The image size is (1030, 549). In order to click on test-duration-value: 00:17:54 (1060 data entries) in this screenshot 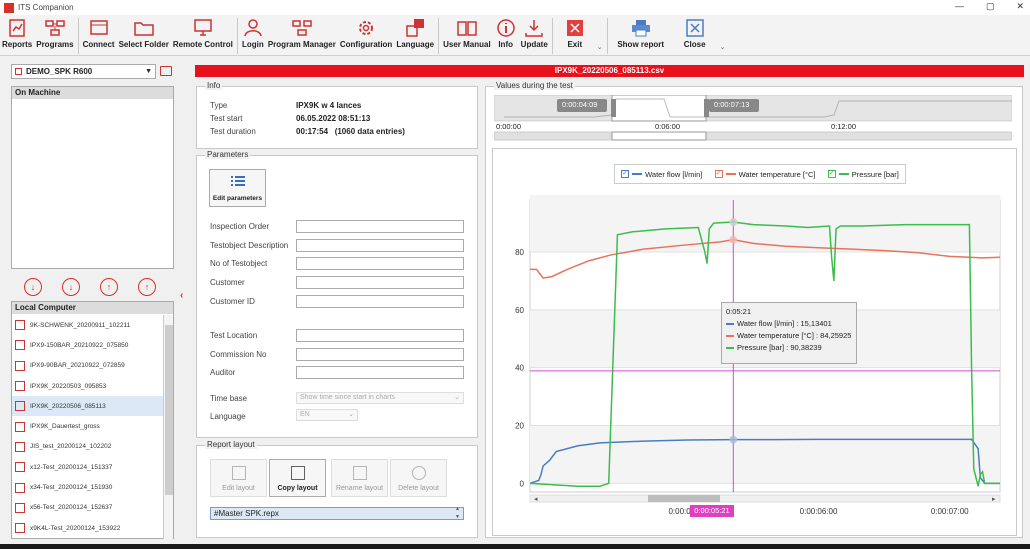, I will do `click(350, 131)`.